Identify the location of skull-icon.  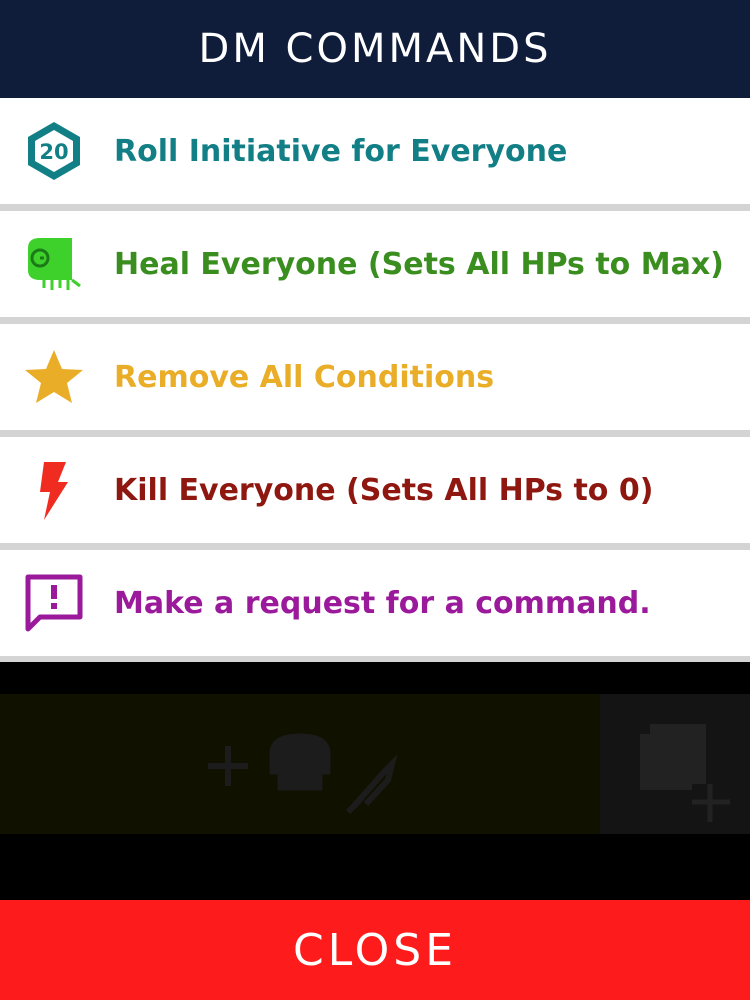
(300, 762).